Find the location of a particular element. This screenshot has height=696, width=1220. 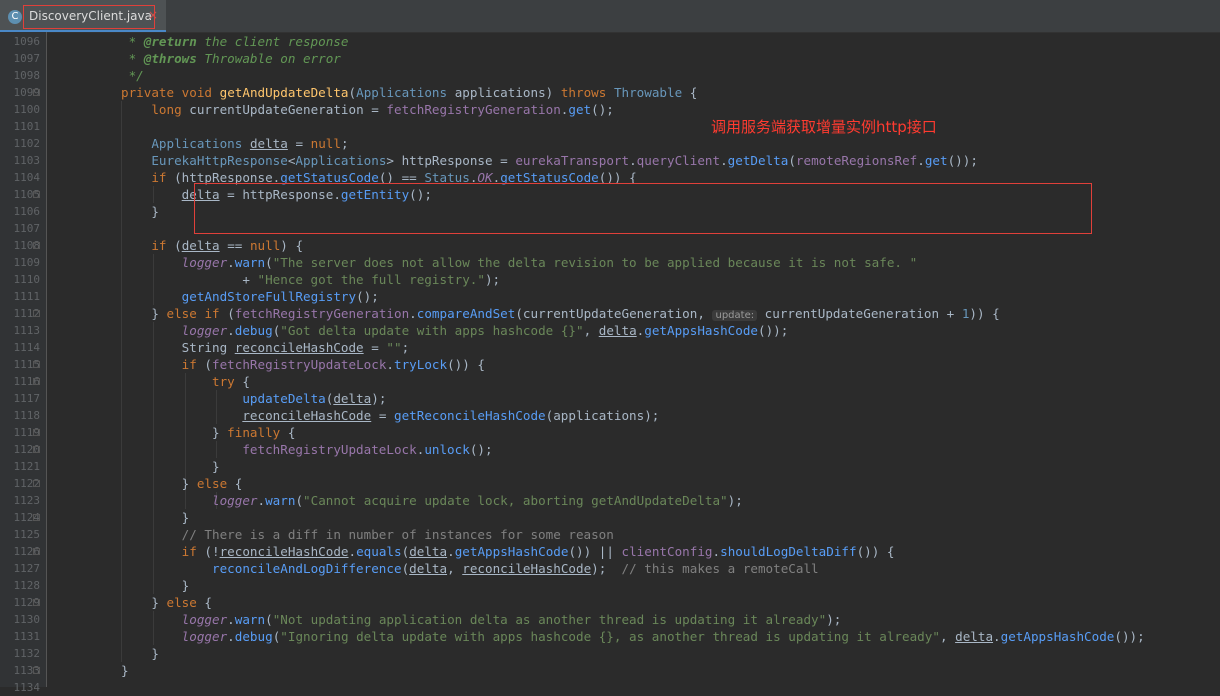

class-icon: C is located at coordinates (15, 17).